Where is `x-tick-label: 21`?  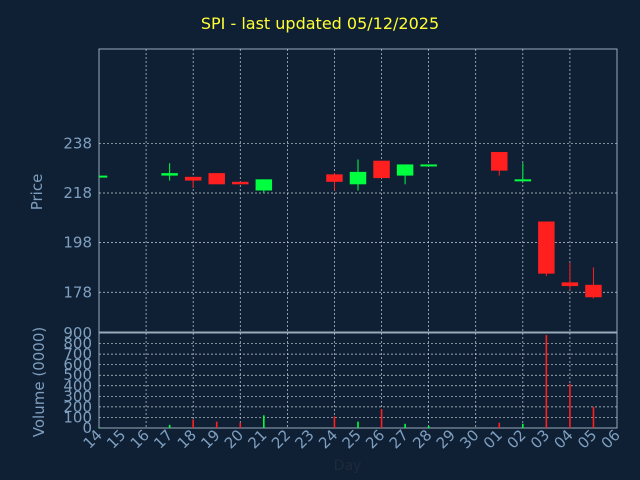
x-tick-label: 21 is located at coordinates (257, 439).